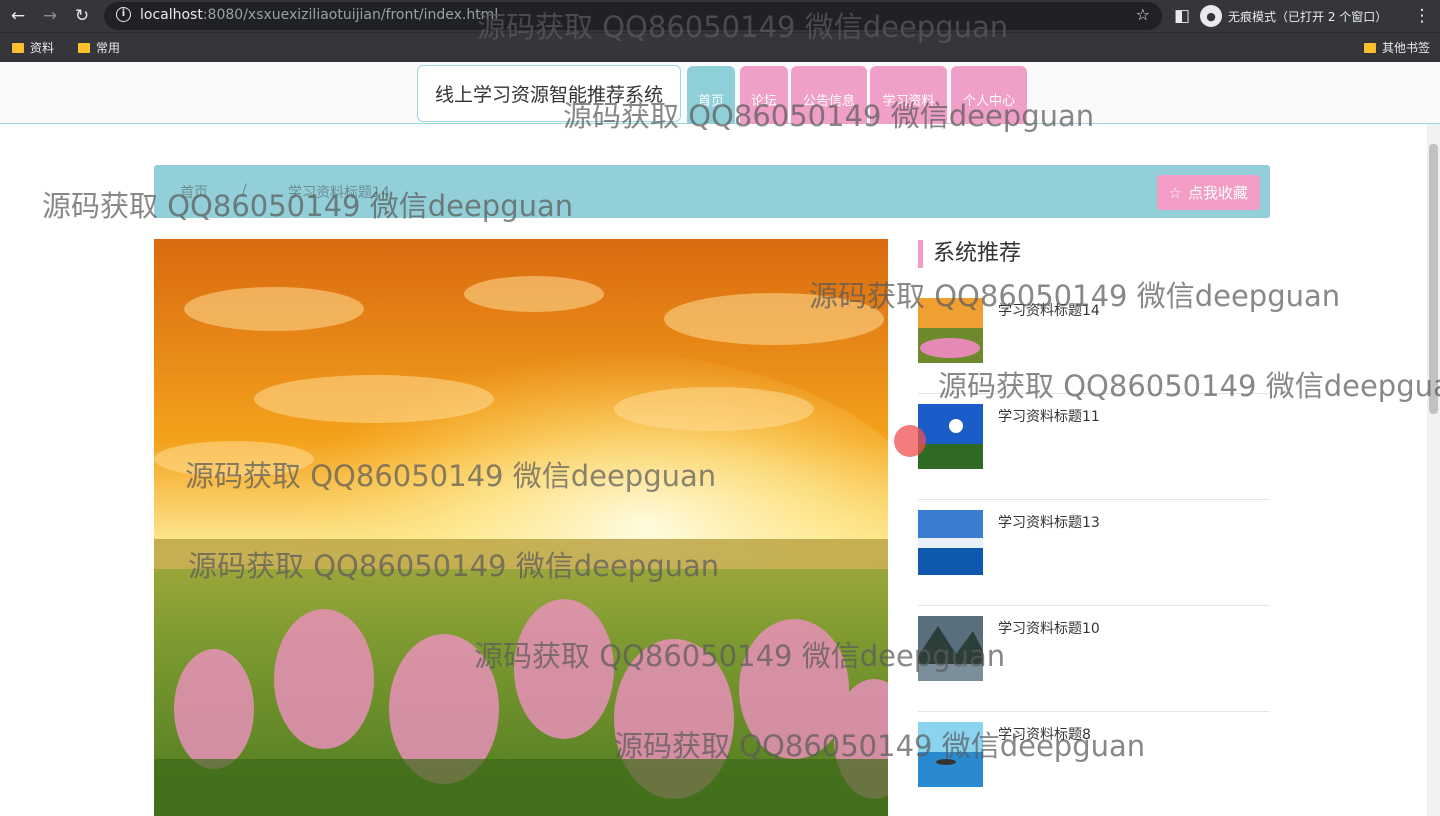 This screenshot has width=1440, height=816. I want to click on nav-profile: 个人中心, so click(989, 95).